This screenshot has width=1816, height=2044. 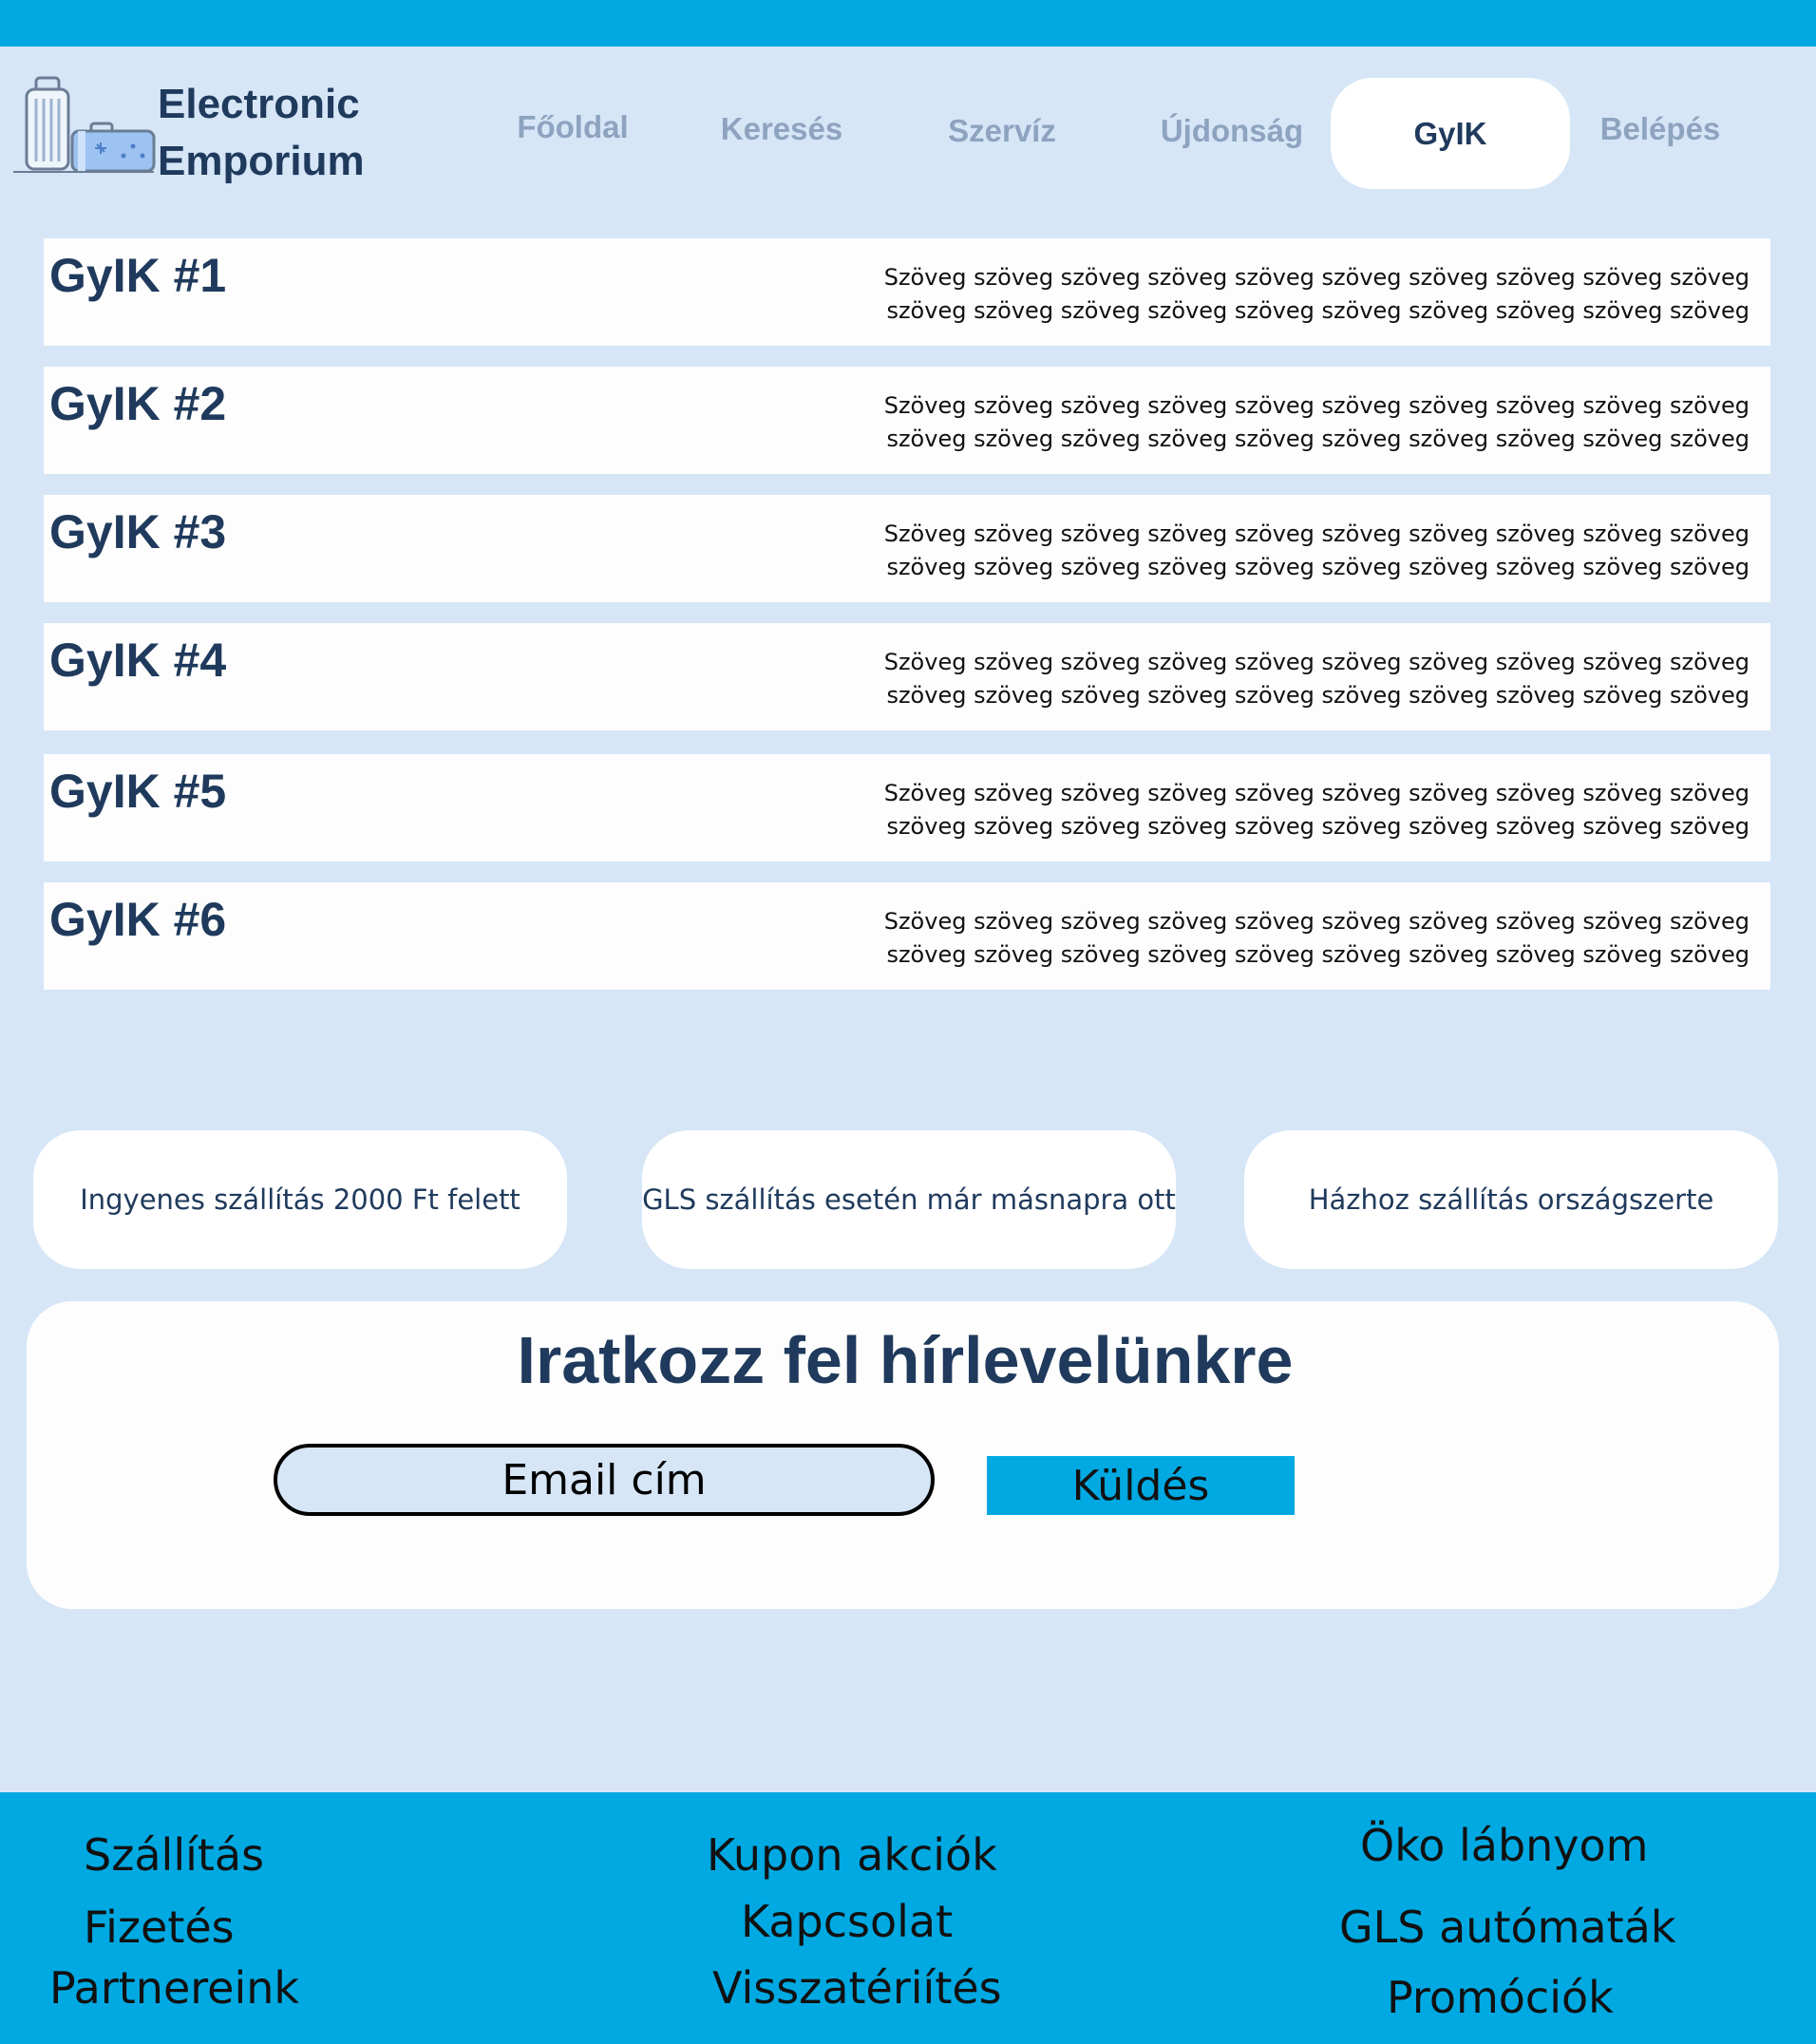 I want to click on faq-title: GyIK #1, so click(x=138, y=275).